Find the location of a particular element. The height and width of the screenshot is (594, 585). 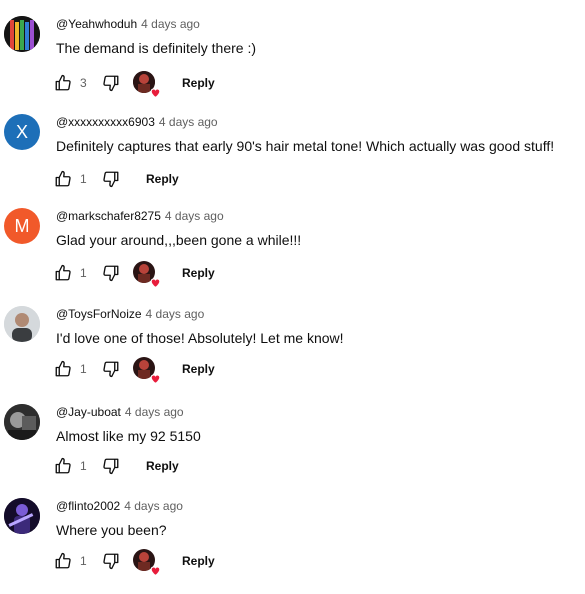

avatar-letter: X is located at coordinates (21, 132).